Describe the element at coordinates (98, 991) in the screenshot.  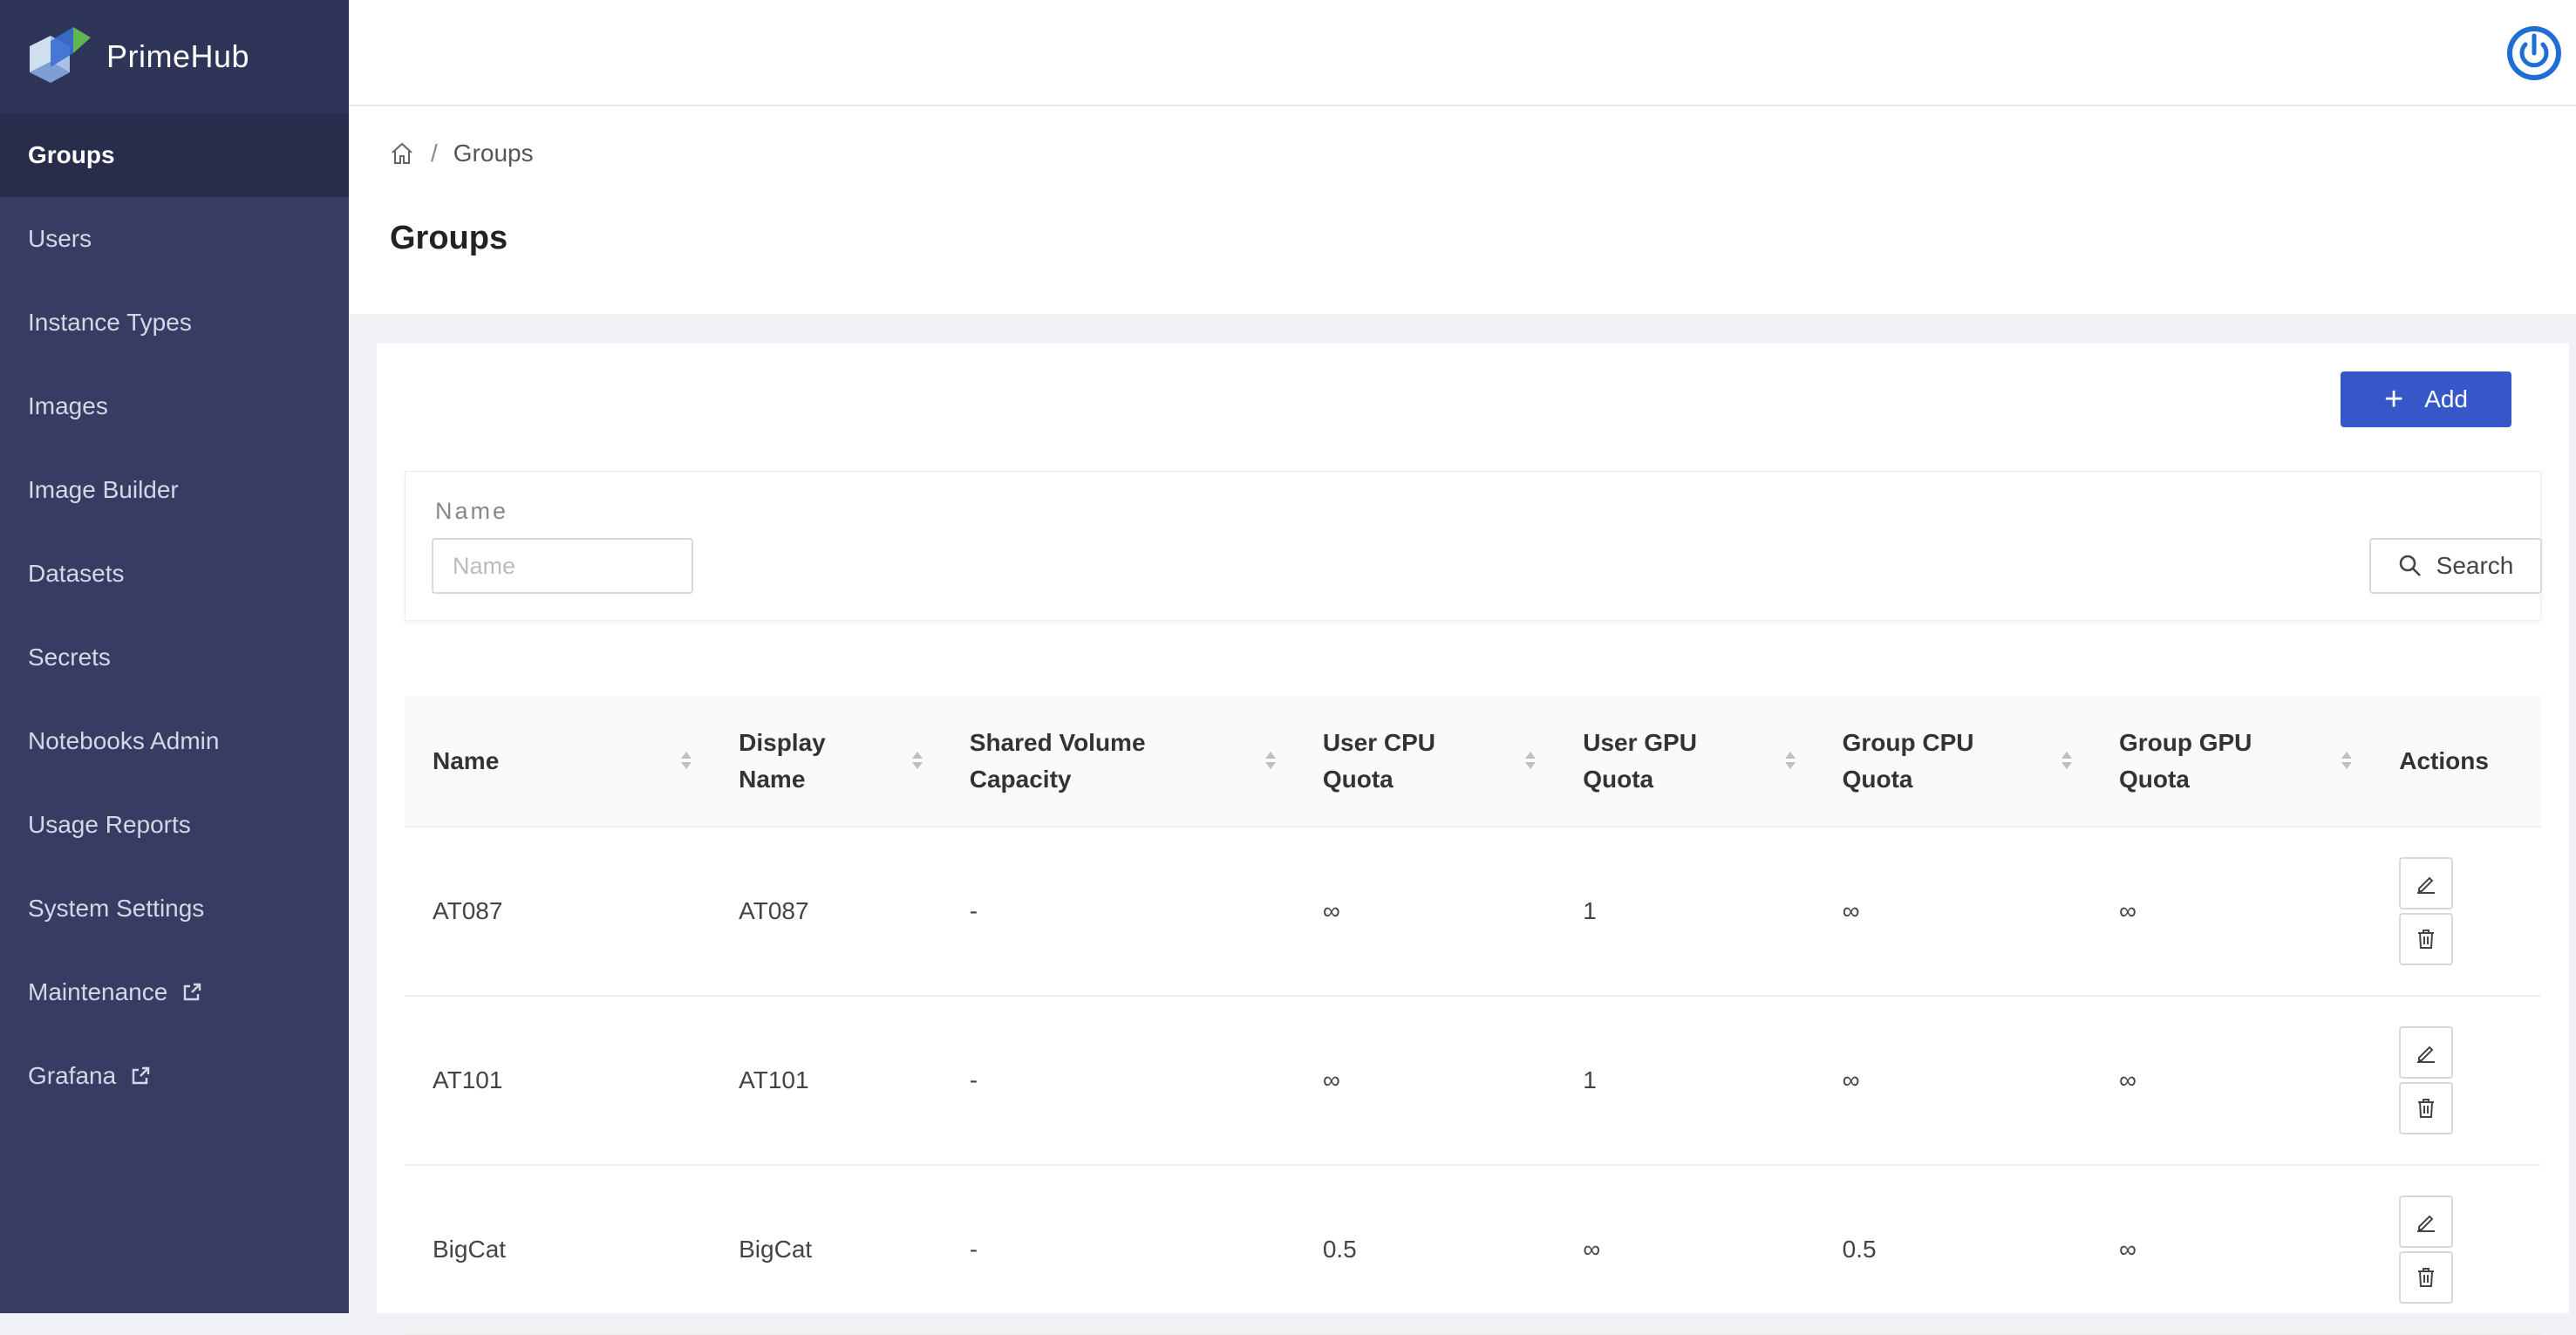
I see `sidebar-item-label: Maintenance` at that location.